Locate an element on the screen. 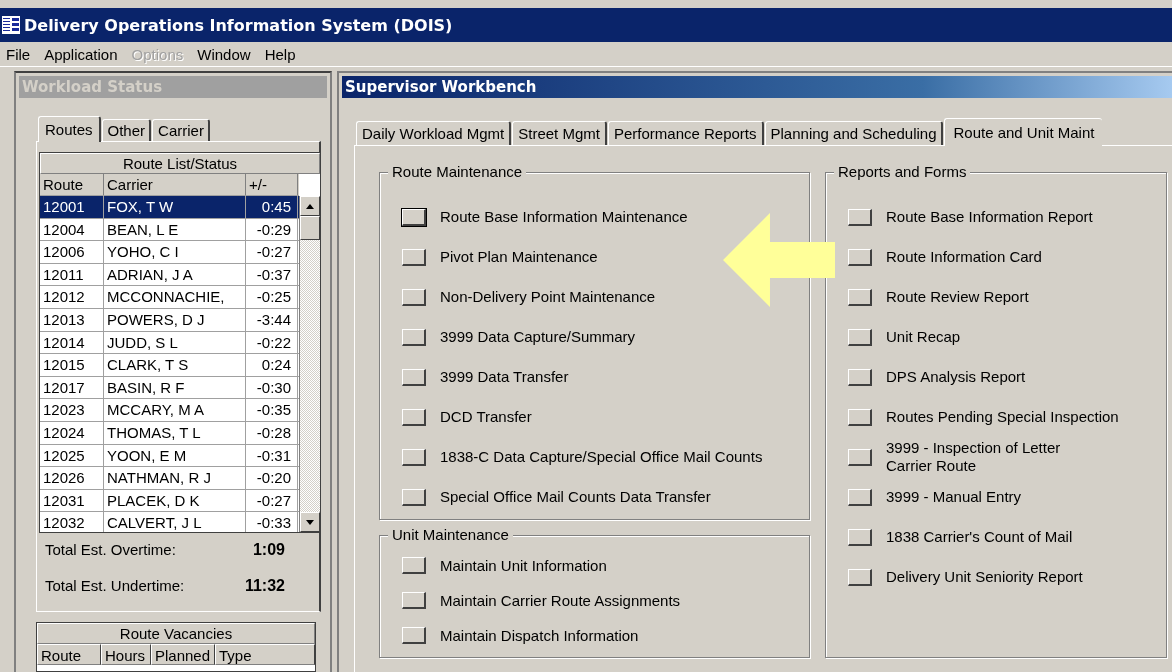  table-row: 12001 FOX, T W 0:45 is located at coordinates (169, 207).